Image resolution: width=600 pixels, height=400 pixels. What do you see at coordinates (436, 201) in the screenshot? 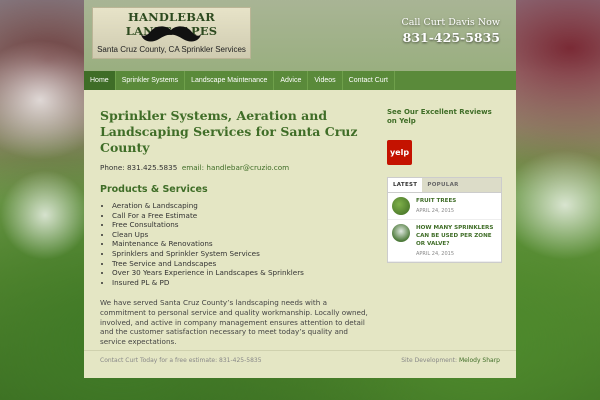
I see `post-title: FRUIT TREES` at bounding box center [436, 201].